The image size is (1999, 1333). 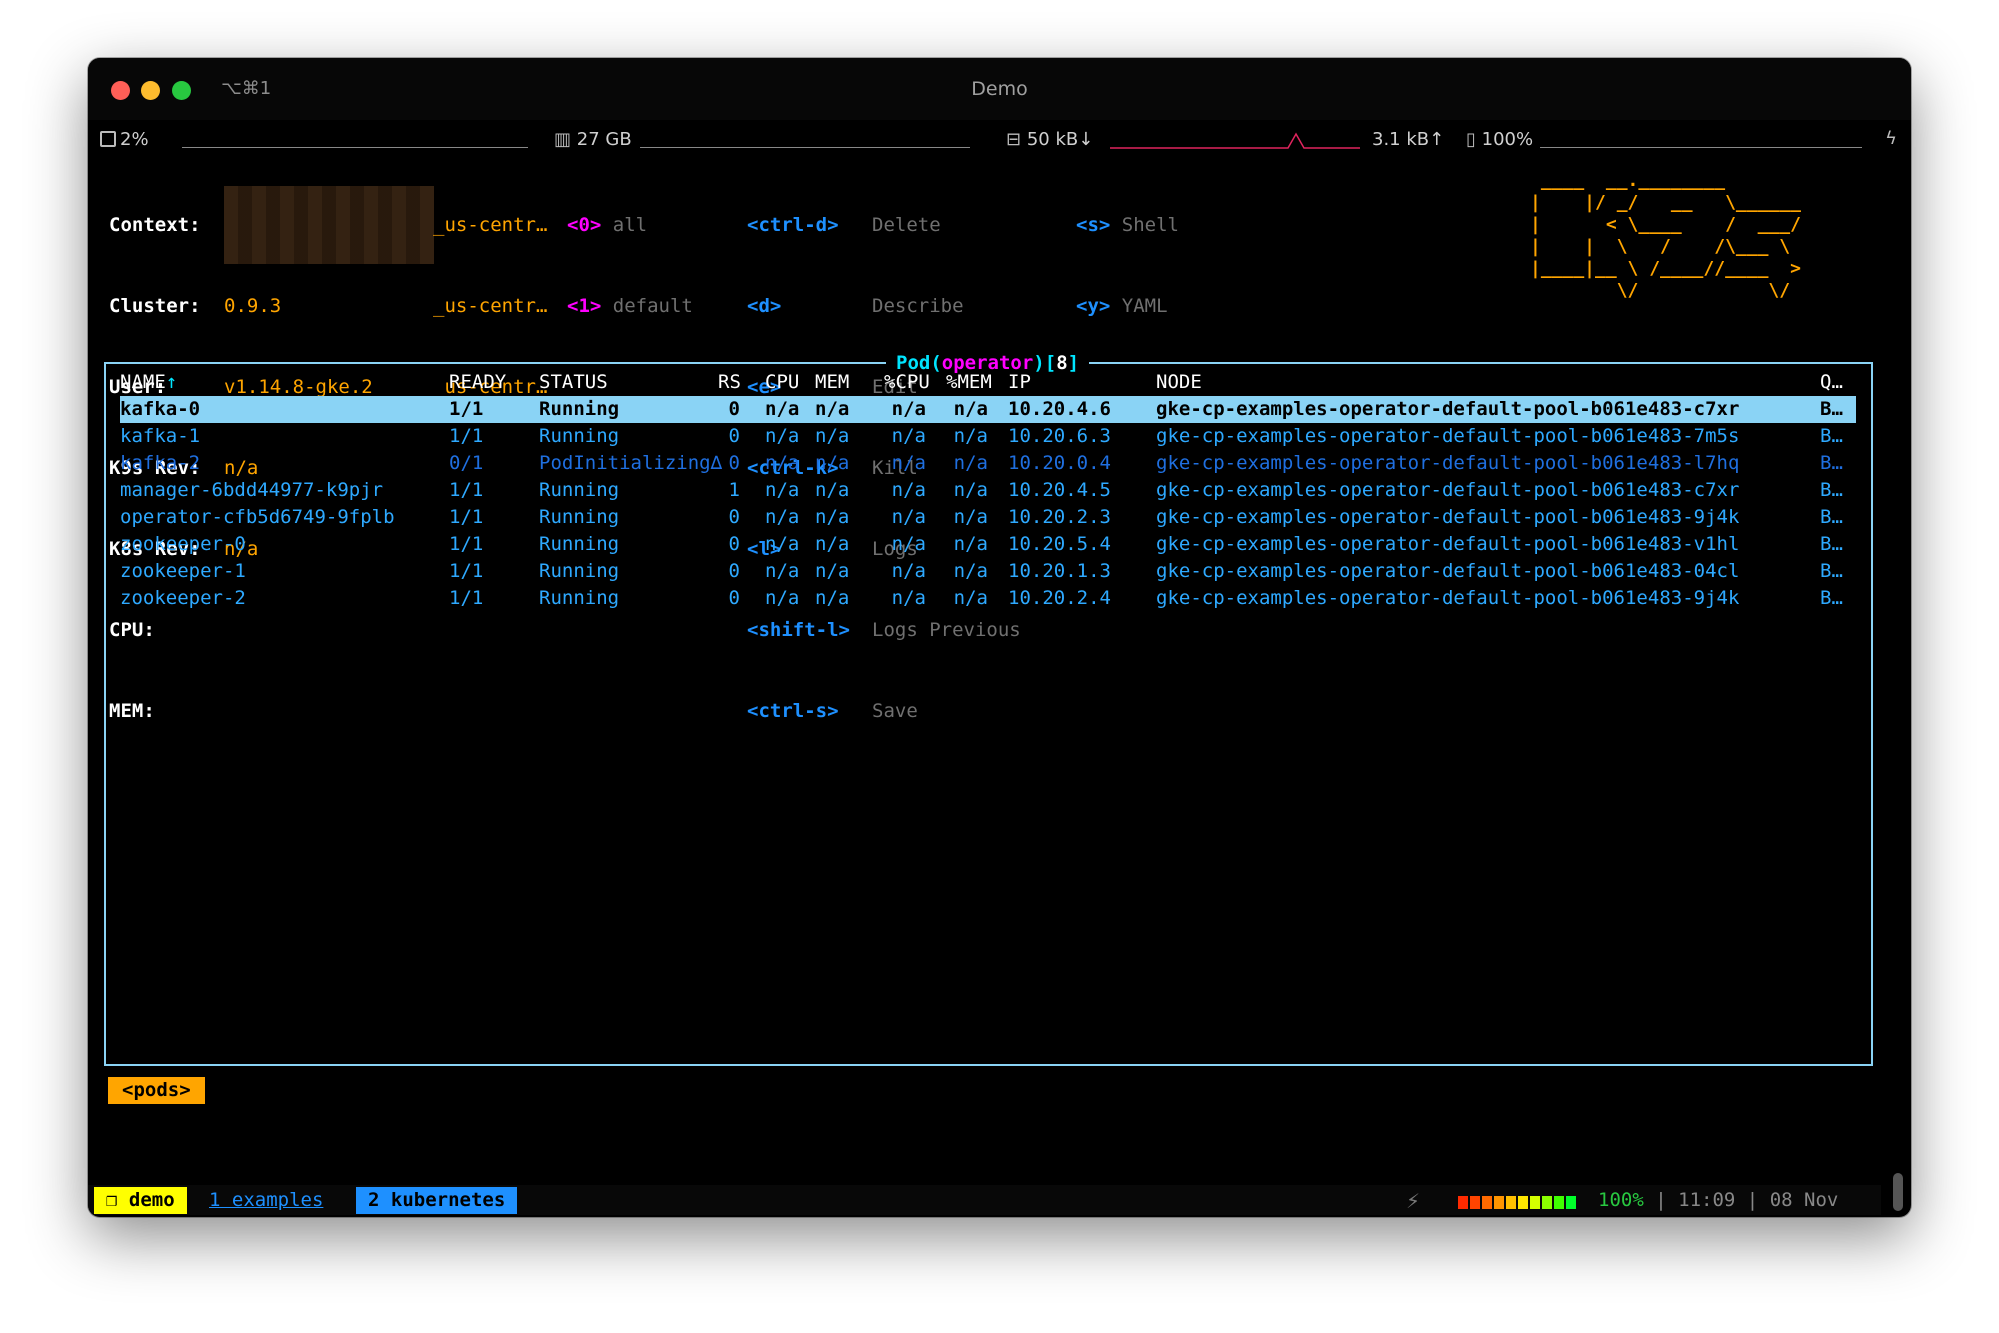 What do you see at coordinates (593, 139) in the screenshot?
I see `memory-meter: ▥ 27 GB` at bounding box center [593, 139].